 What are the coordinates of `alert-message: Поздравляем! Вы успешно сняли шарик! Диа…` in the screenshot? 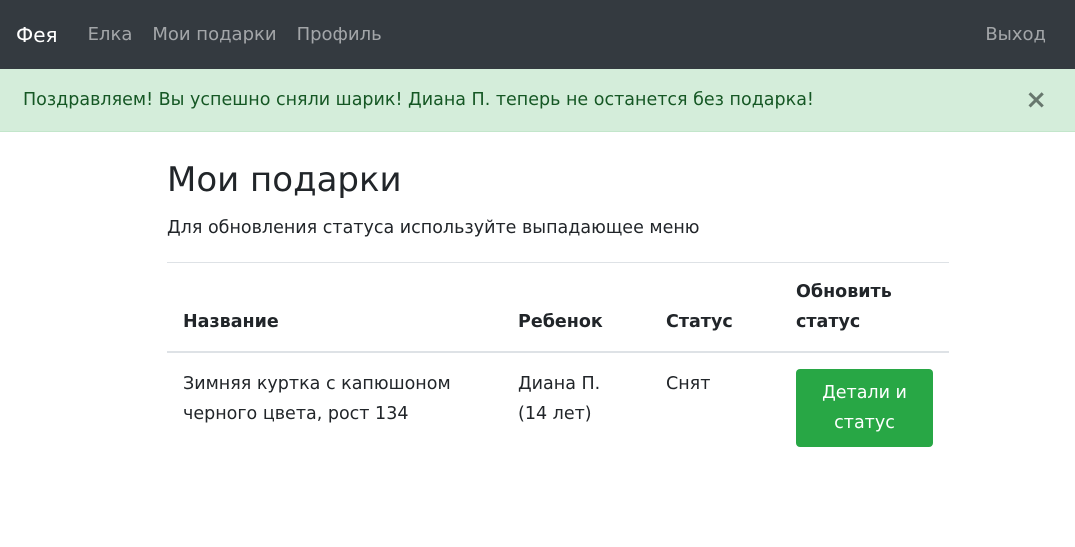 It's located at (418, 100).